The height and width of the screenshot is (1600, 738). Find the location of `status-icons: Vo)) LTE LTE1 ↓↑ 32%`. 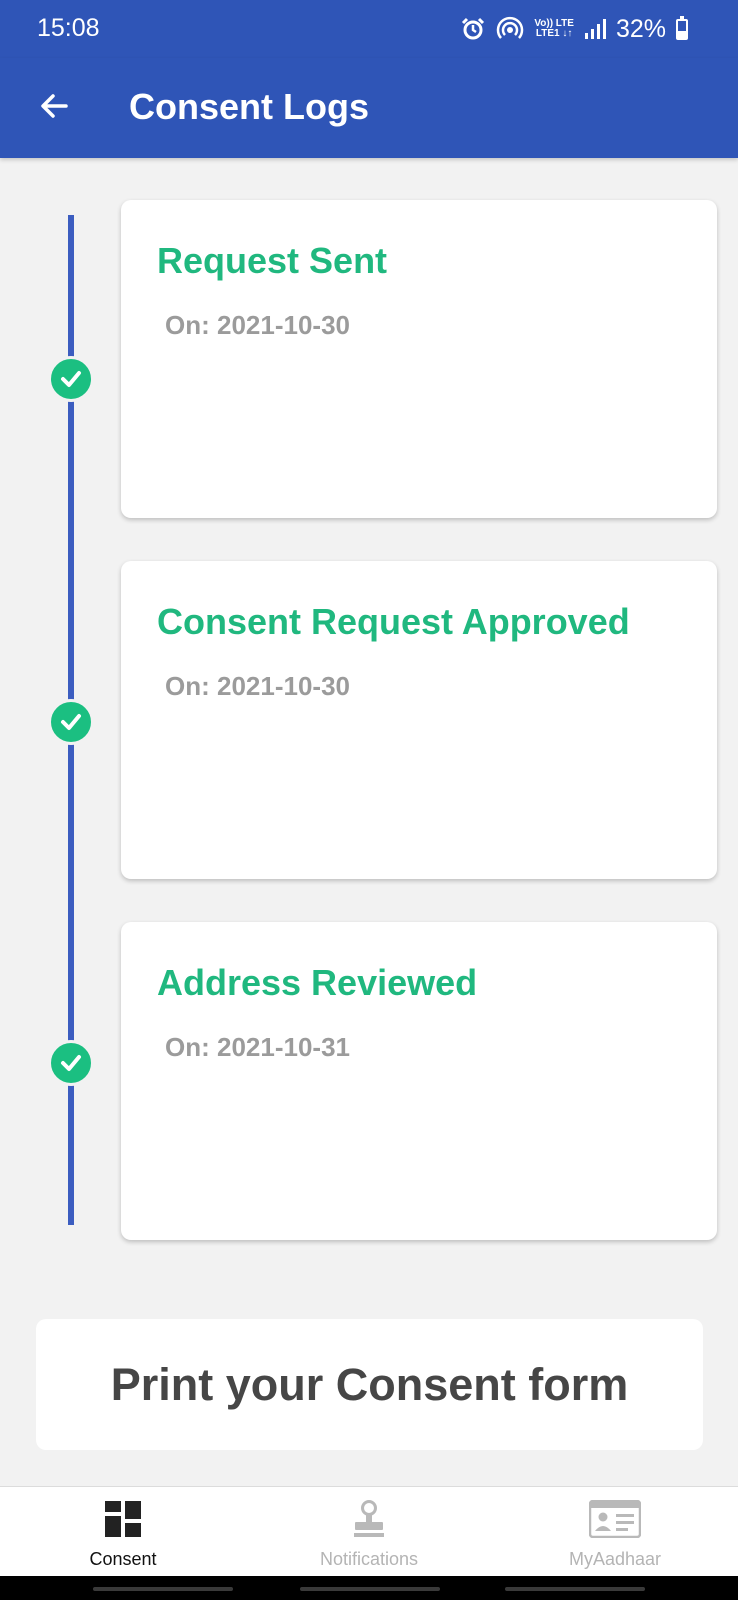

status-icons: Vo)) LTE LTE1 ↓↑ 32% is located at coordinates (574, 29).